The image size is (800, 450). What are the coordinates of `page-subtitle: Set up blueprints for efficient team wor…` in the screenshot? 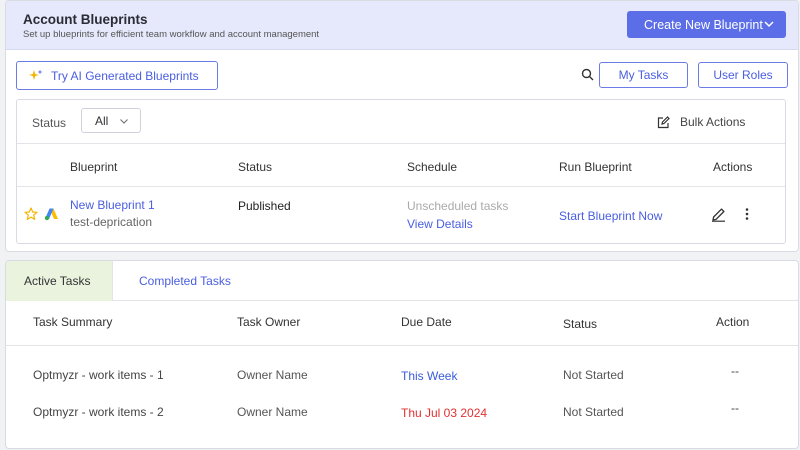 It's located at (171, 34).